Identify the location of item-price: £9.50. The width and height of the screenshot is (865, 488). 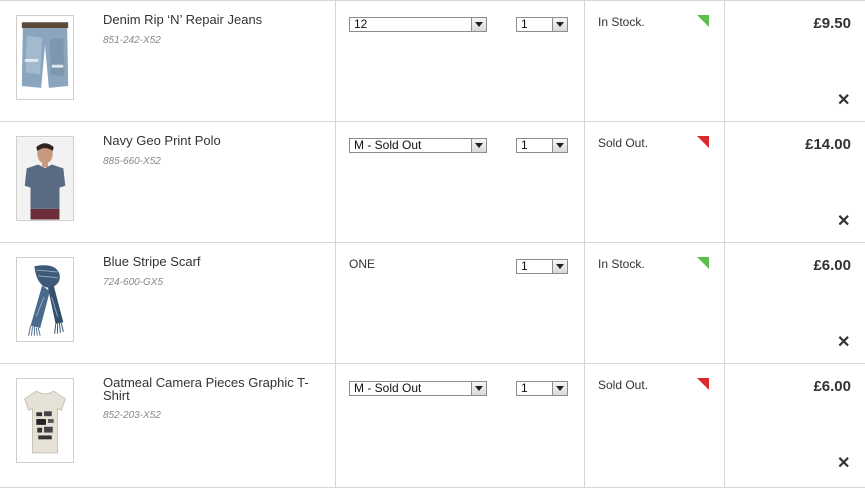
(832, 23).